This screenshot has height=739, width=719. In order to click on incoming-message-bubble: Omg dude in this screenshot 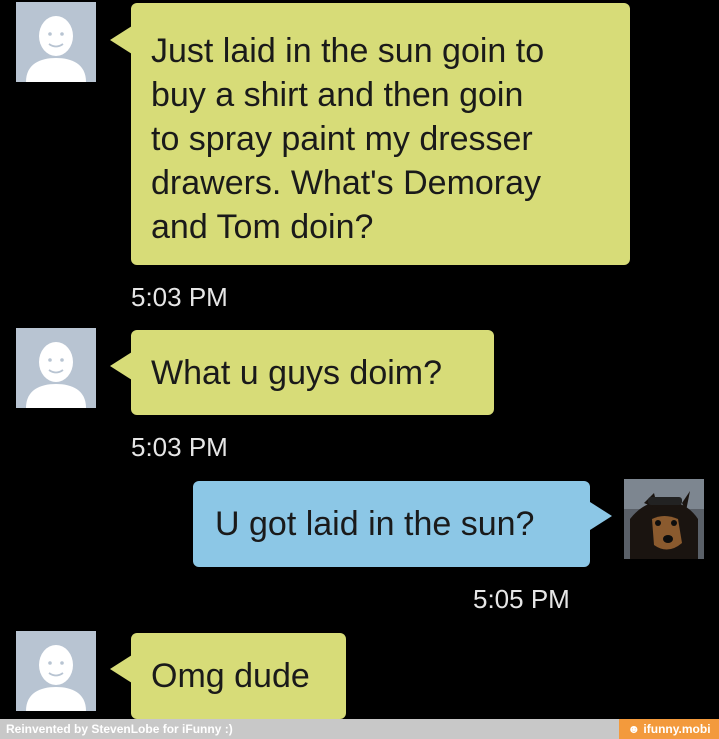, I will do `click(238, 676)`.